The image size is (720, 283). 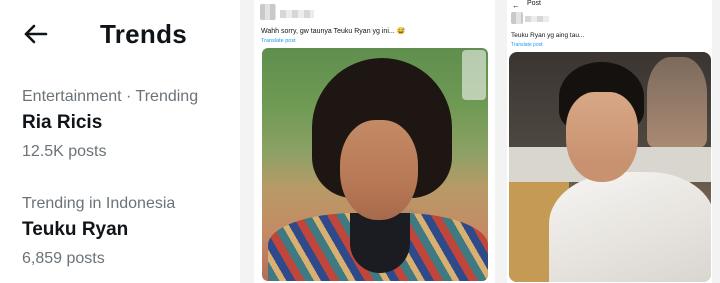 What do you see at coordinates (64, 151) in the screenshot?
I see `trend-post-count: 12.5K posts` at bounding box center [64, 151].